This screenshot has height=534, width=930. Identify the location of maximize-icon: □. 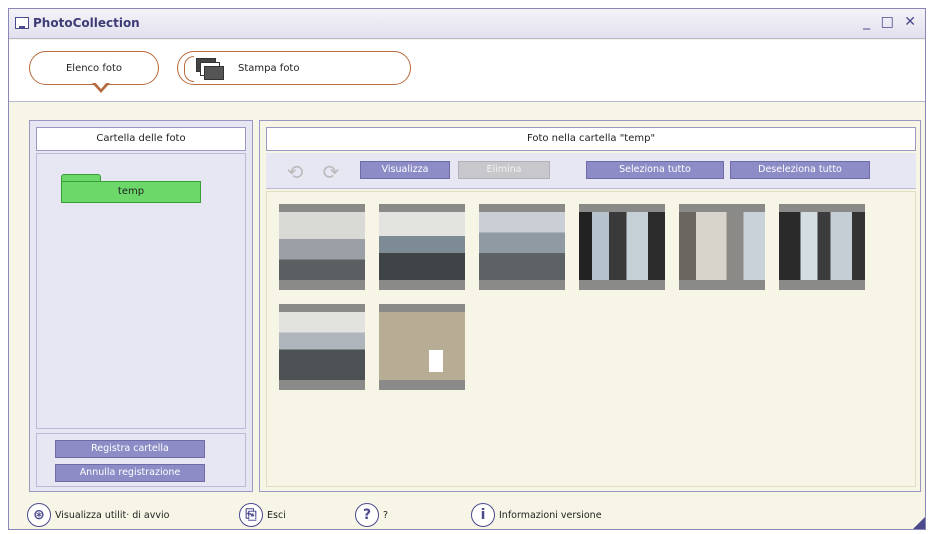
(889, 22).